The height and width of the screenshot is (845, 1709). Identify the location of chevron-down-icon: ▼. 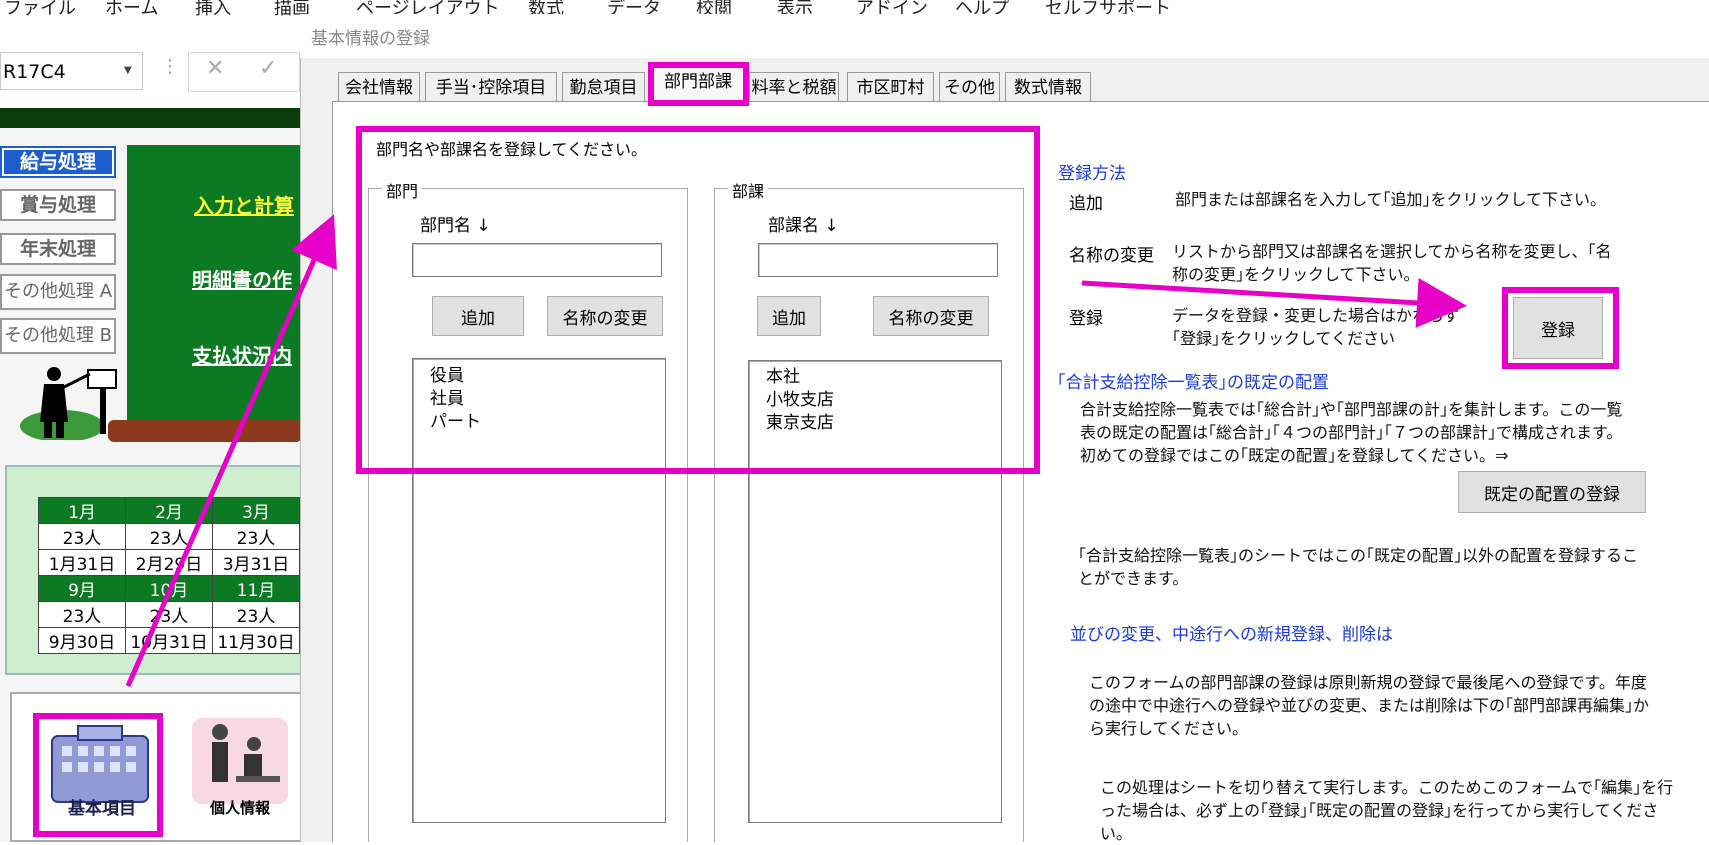
(128, 71).